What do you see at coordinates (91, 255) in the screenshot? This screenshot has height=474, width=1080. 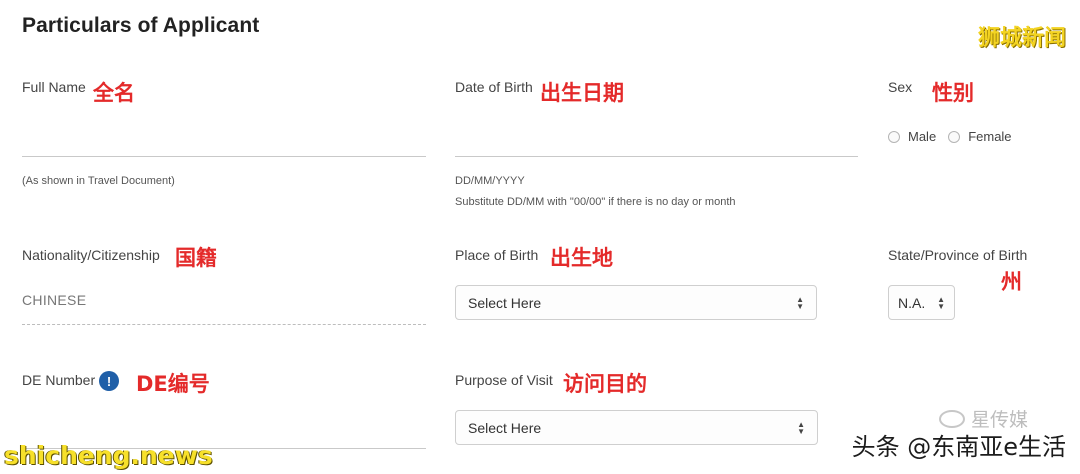 I see `nationality-label: Nationality/Citizenship` at bounding box center [91, 255].